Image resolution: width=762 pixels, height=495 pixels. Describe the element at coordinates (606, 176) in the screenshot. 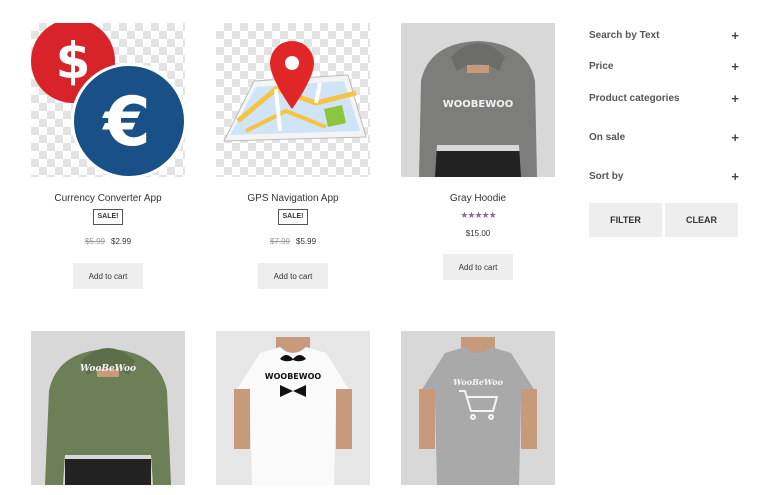

I see `filter-label: Sort by` at that location.